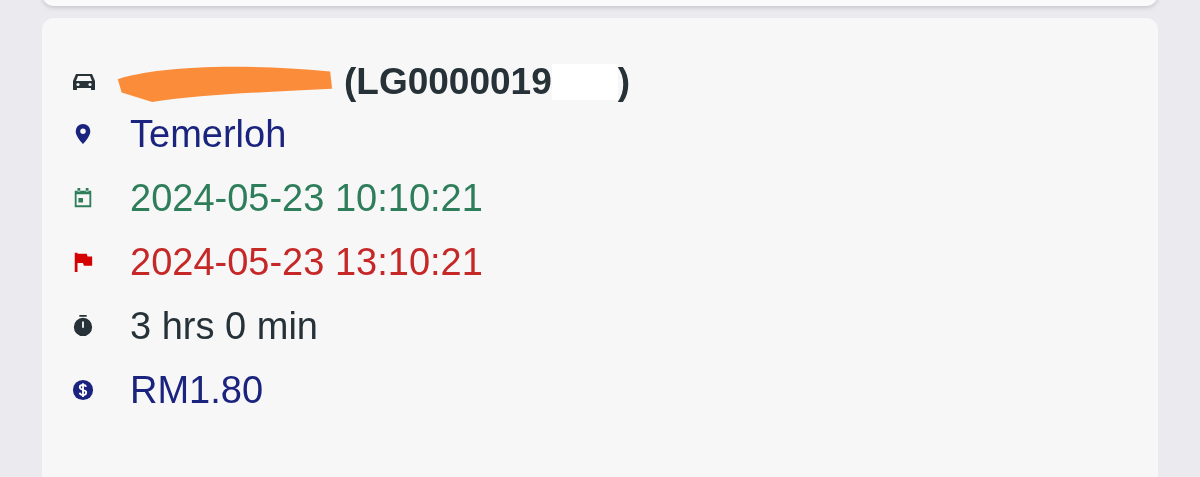 The height and width of the screenshot is (477, 1200). What do you see at coordinates (83, 198) in the screenshot?
I see `calendar-icon` at bounding box center [83, 198].